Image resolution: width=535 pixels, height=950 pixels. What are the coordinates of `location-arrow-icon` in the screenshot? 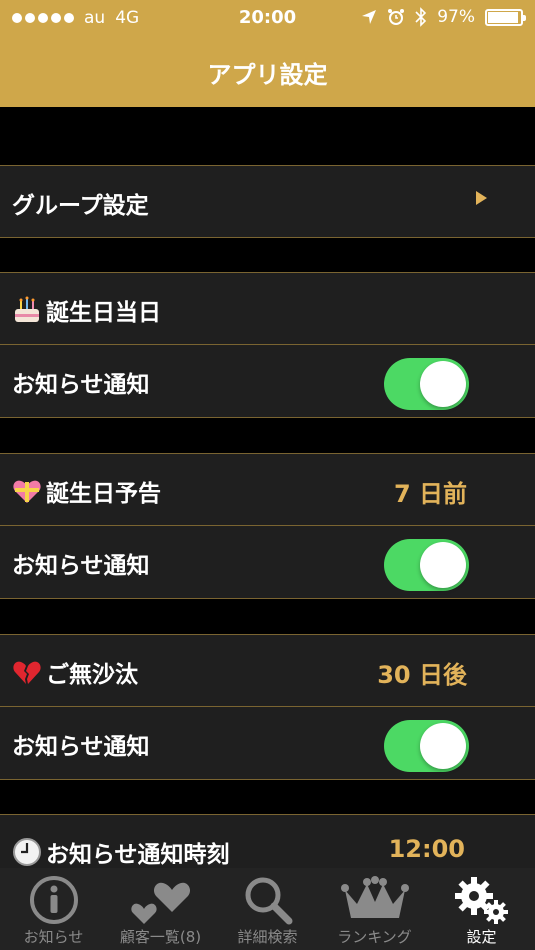 It's located at (369, 17).